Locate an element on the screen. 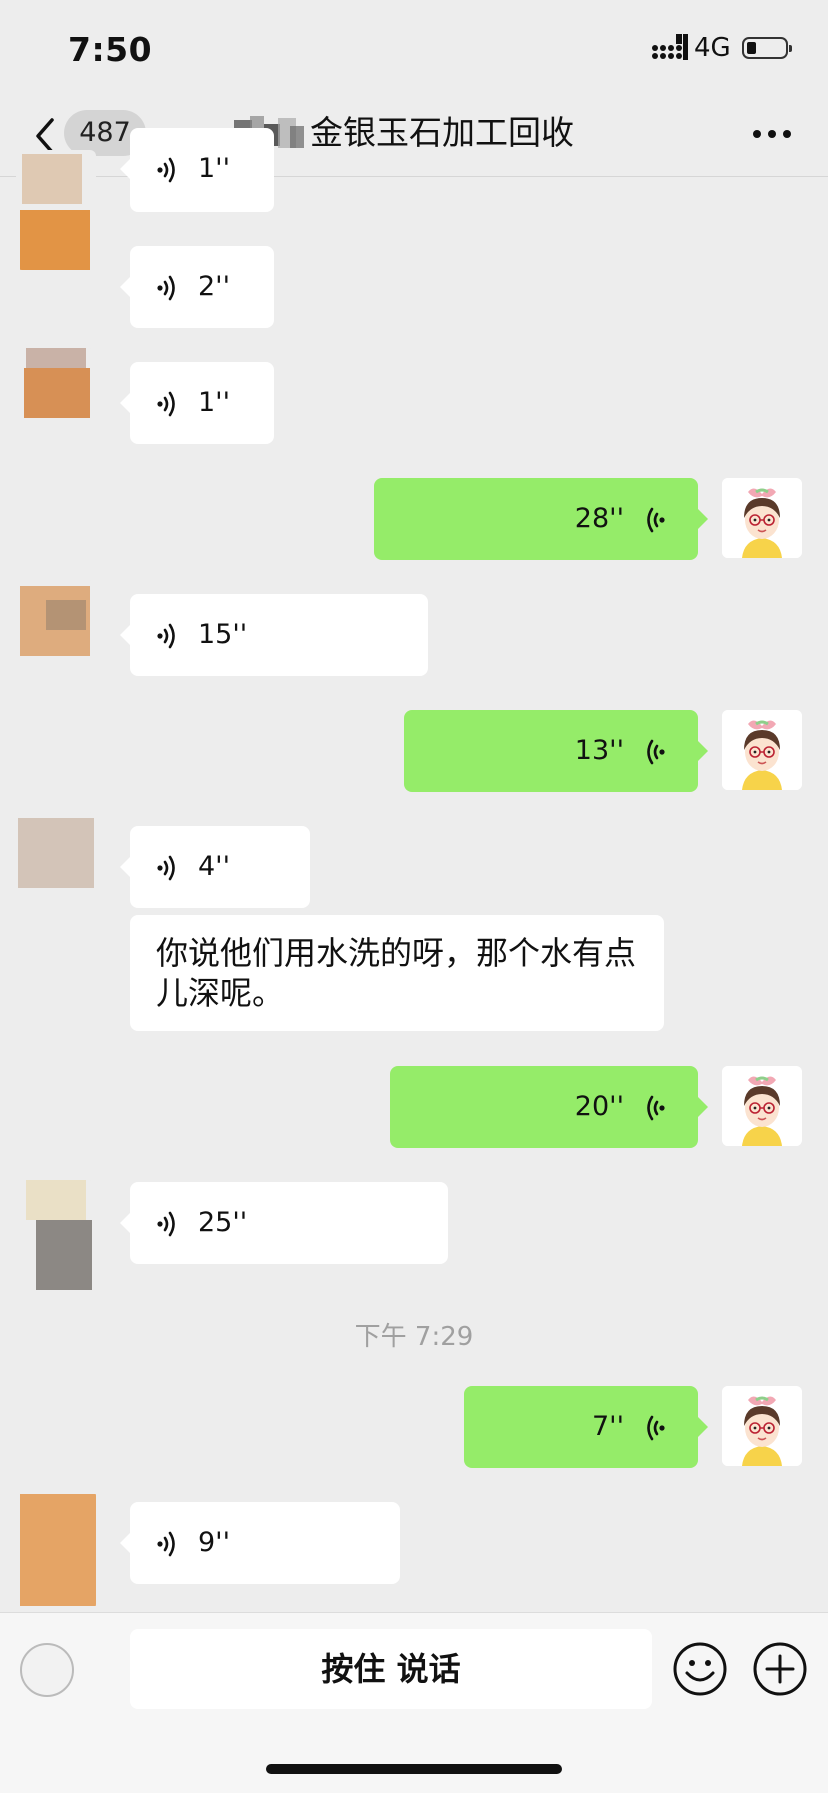 Image resolution: width=828 pixels, height=1793 pixels. voice-duration: 15'' is located at coordinates (223, 634).